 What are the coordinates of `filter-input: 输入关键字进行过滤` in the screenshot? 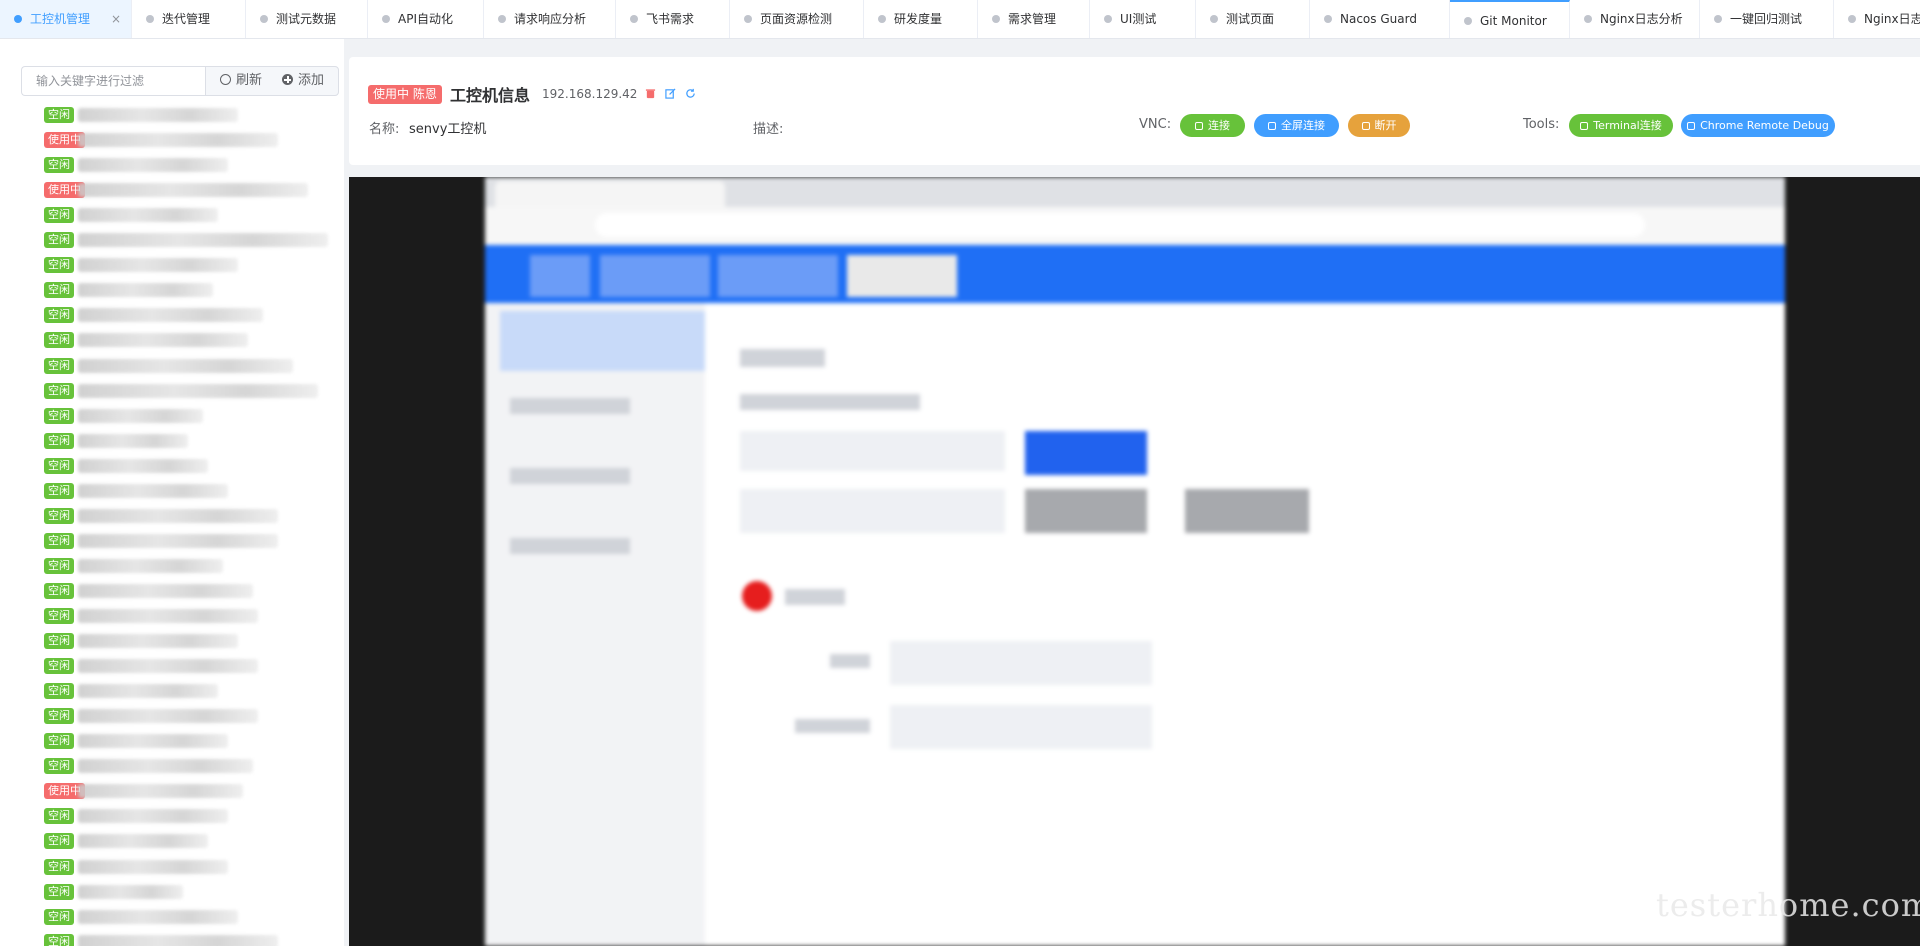 It's located at (113, 81).